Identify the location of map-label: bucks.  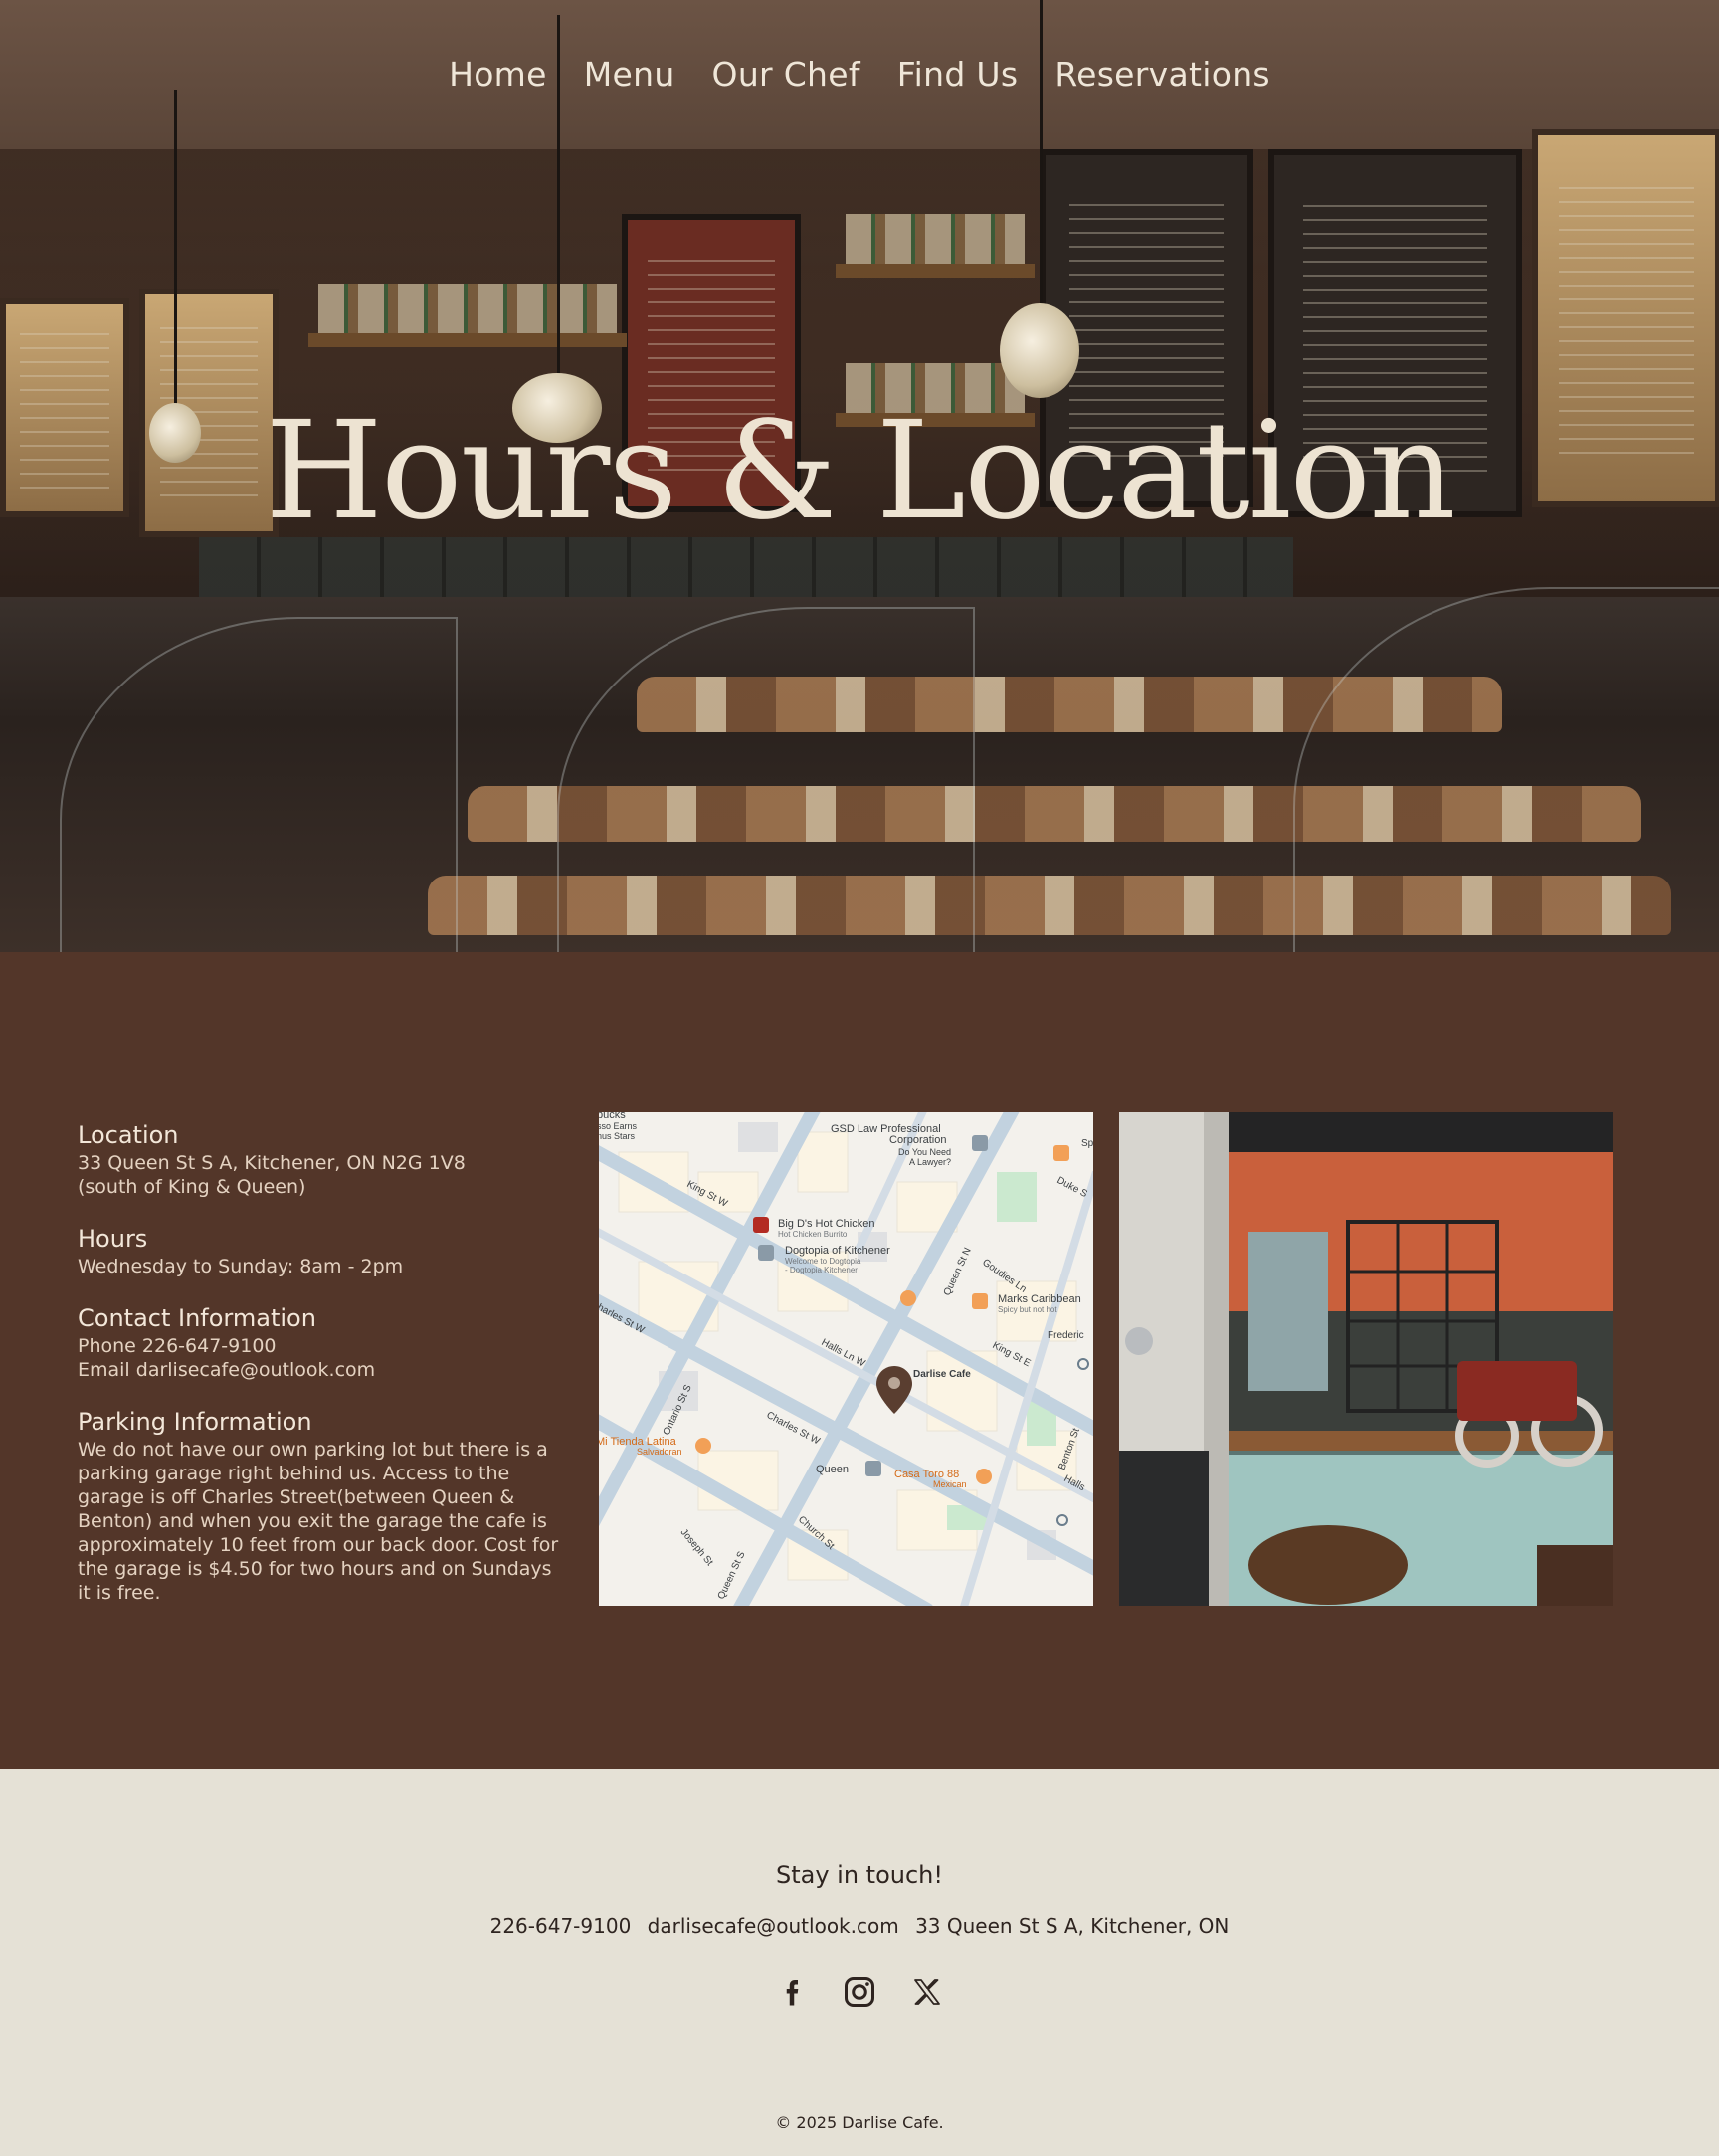
(612, 1116).